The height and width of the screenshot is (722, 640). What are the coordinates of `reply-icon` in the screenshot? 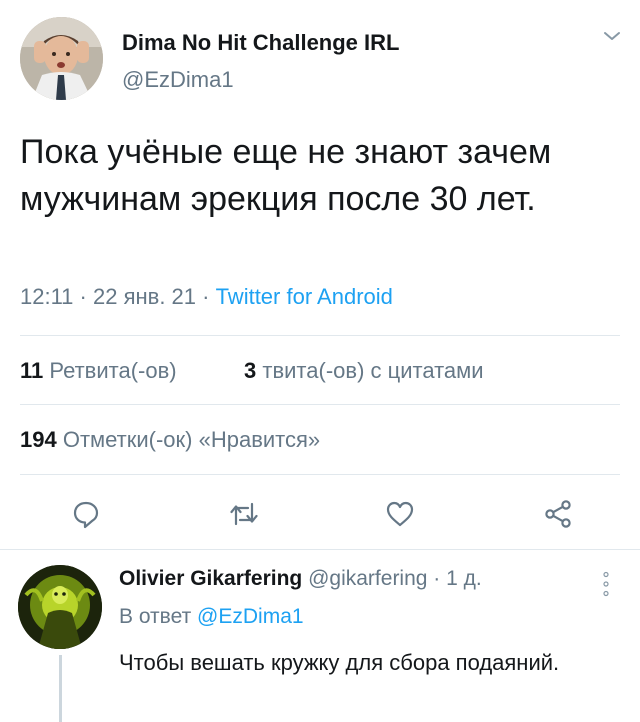 It's located at (86, 514).